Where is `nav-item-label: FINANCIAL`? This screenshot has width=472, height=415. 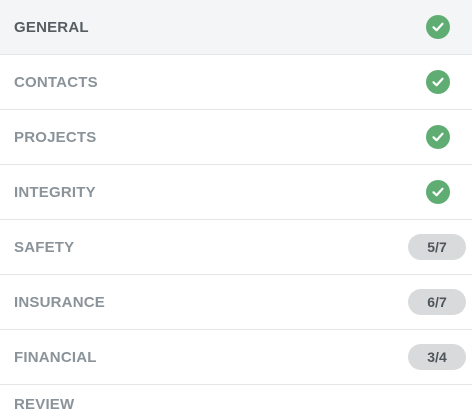
nav-item-label: FINANCIAL is located at coordinates (55, 357).